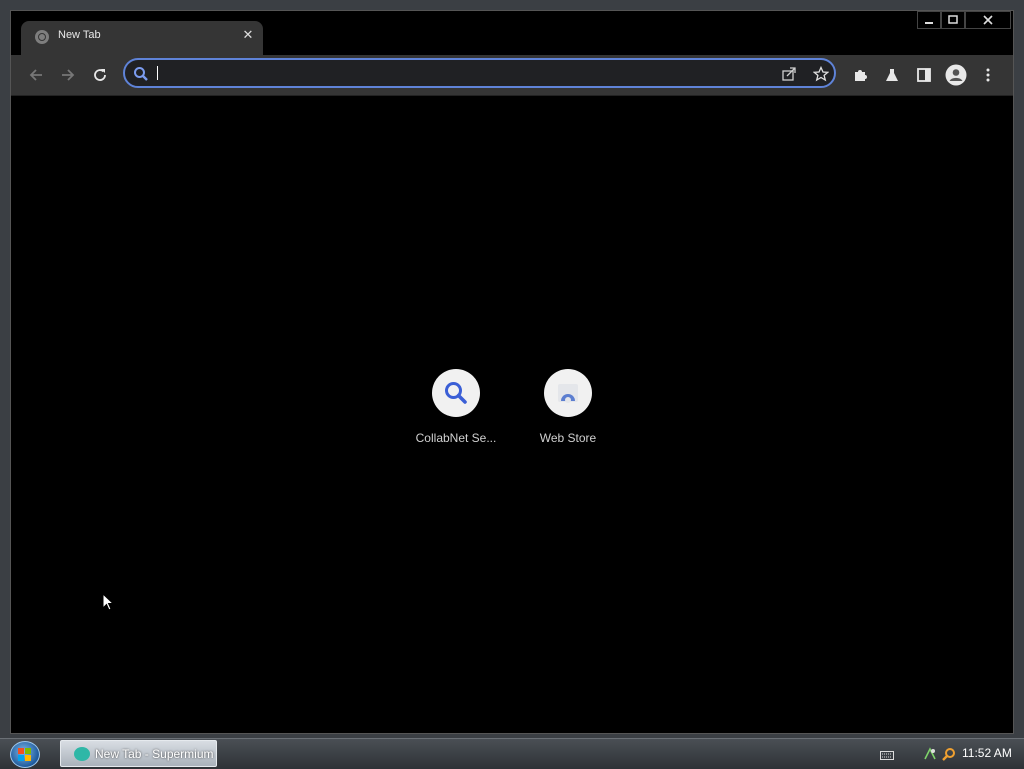 The width and height of the screenshot is (1024, 769). I want to click on shortcut-web-store: Web Store, so click(568, 407).